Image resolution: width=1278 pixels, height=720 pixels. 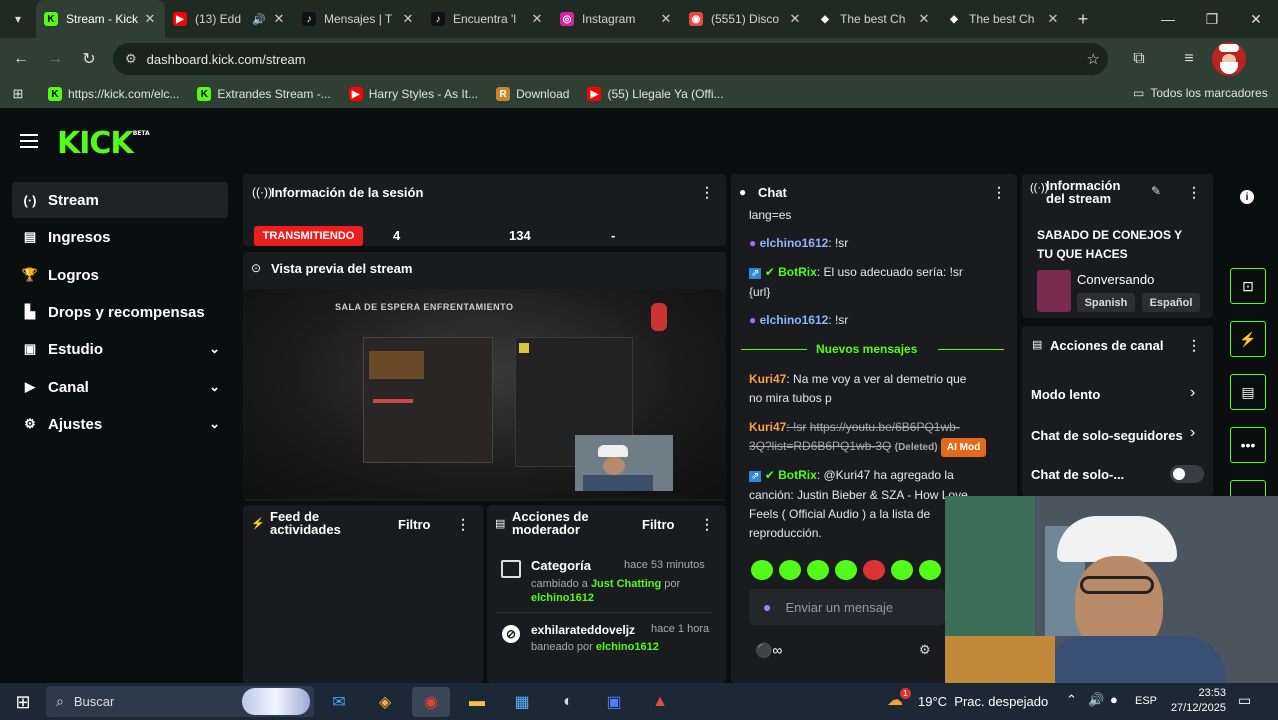 What do you see at coordinates (120, 424) in the screenshot?
I see `sidebar-item-ajustes: ⚙ Ajustes ⌄` at bounding box center [120, 424].